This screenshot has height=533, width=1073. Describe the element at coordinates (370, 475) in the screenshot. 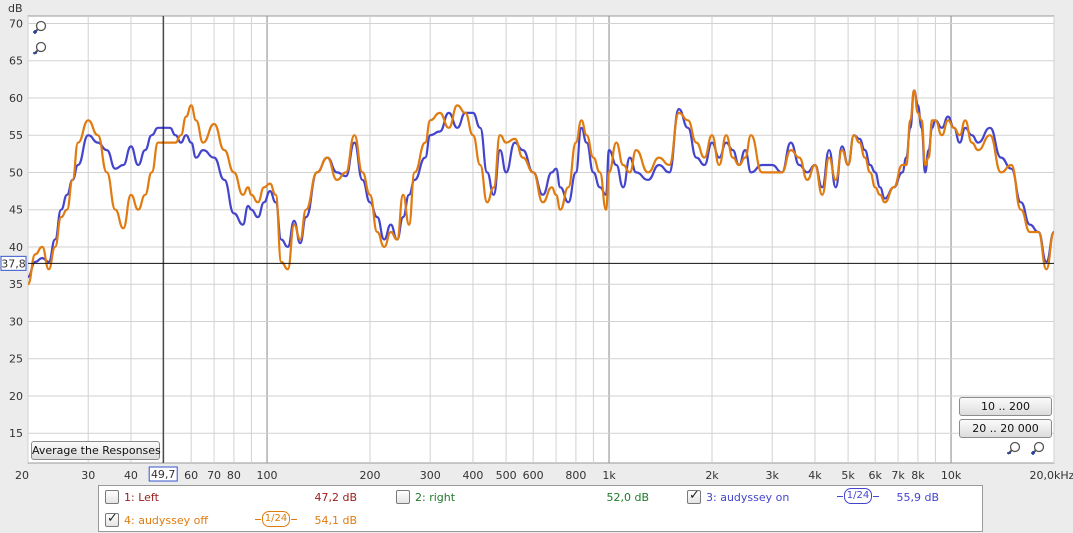

I see `x-tick-label: 200` at that location.